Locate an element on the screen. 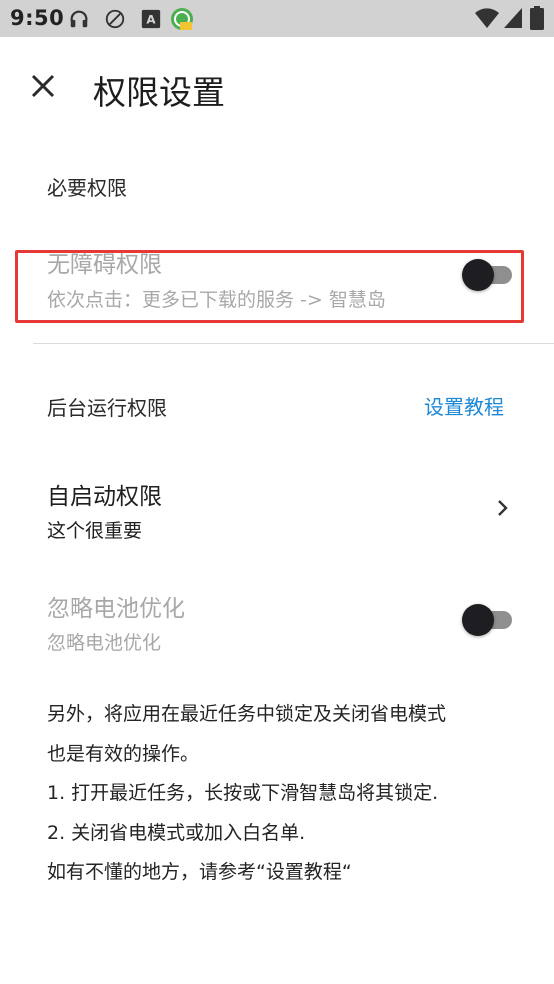  accessibility-title: 无障碍权限 is located at coordinates (104, 262).